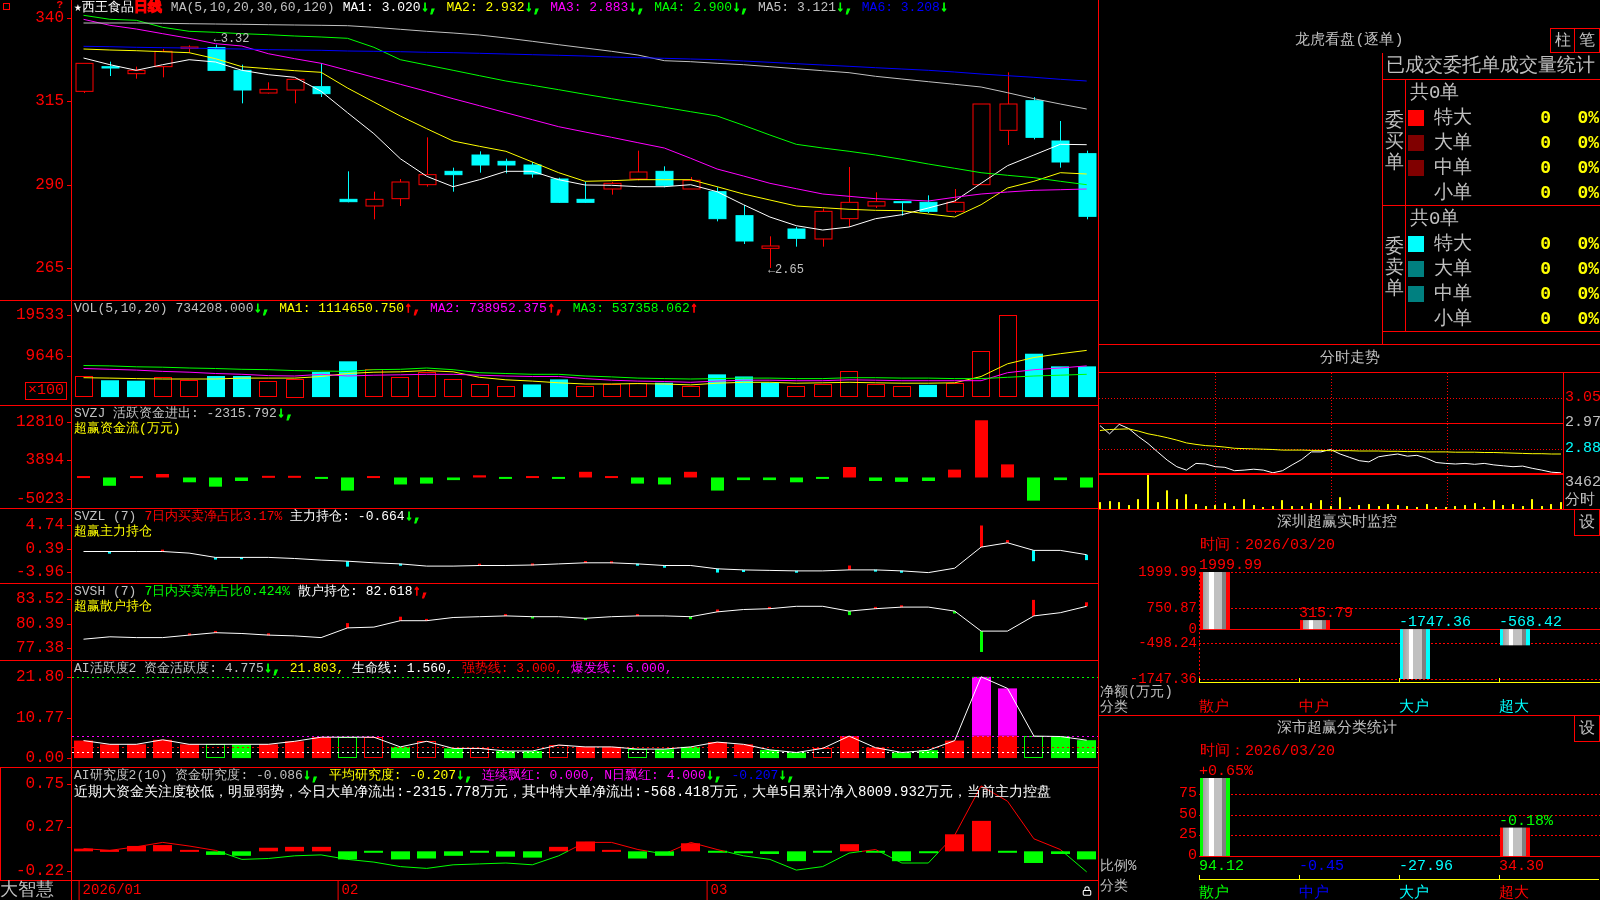  What do you see at coordinates (1188, 835) in the screenshot?
I see `axis-label: 25` at bounding box center [1188, 835].